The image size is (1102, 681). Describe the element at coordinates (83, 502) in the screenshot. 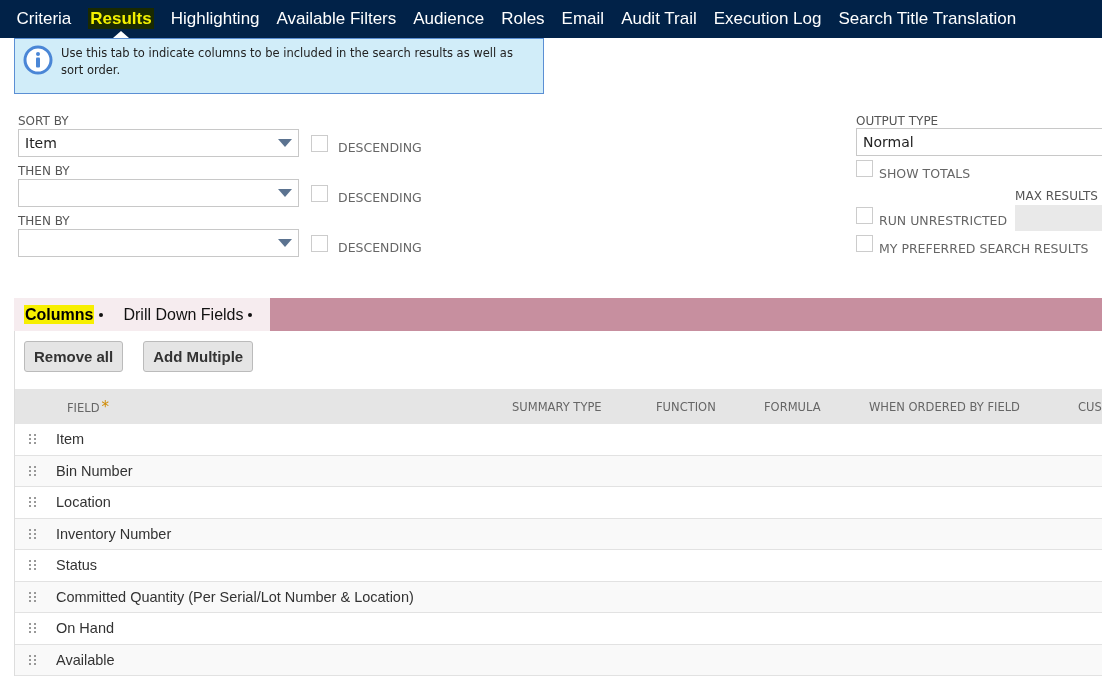

I see `table-cell: Location` at that location.